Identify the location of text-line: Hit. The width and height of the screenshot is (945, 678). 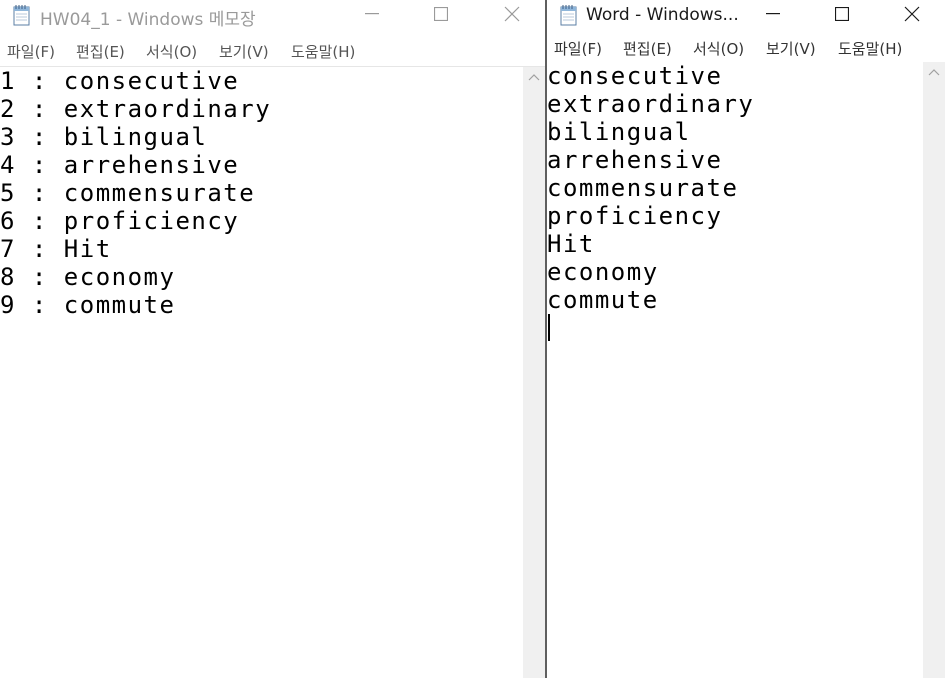
(571, 244).